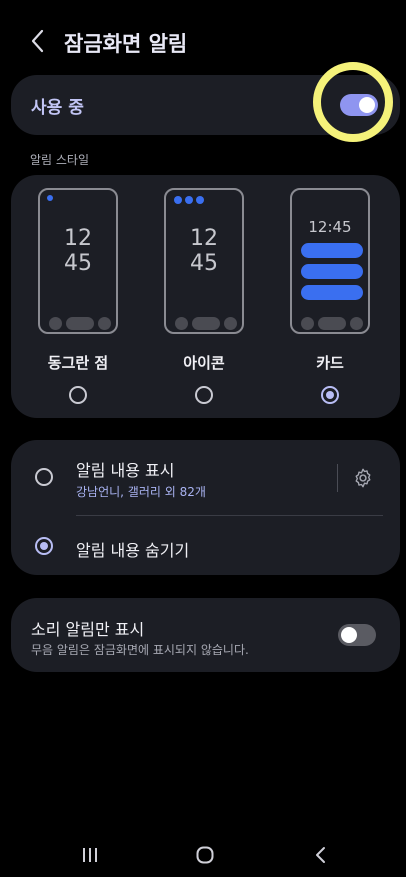  What do you see at coordinates (204, 363) in the screenshot?
I see `style-label-icon: 아이콘` at bounding box center [204, 363].